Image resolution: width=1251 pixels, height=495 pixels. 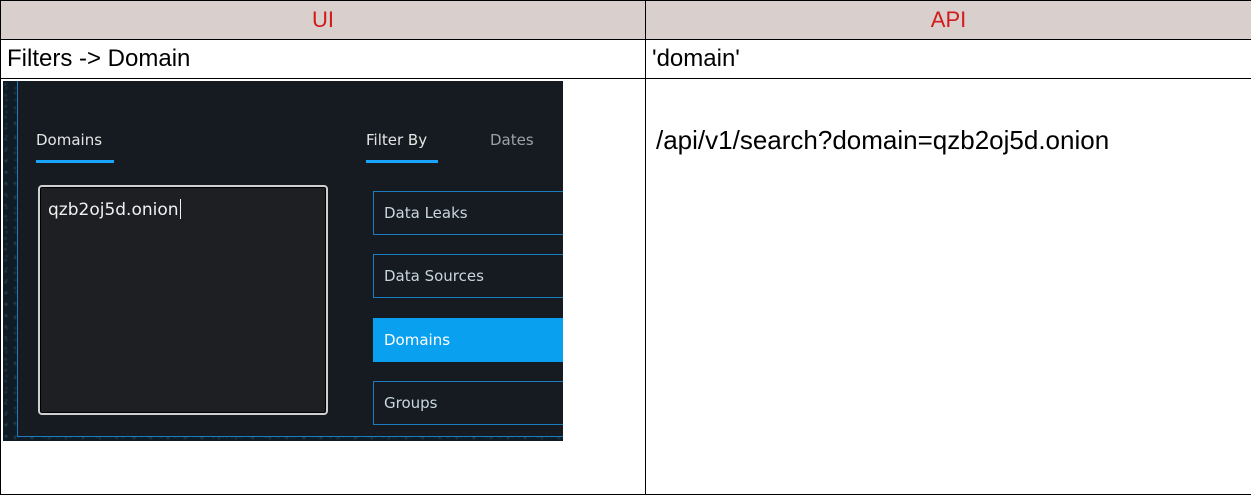 I want to click on domain-input-value: qzb2oj5d.onion, so click(x=114, y=209).